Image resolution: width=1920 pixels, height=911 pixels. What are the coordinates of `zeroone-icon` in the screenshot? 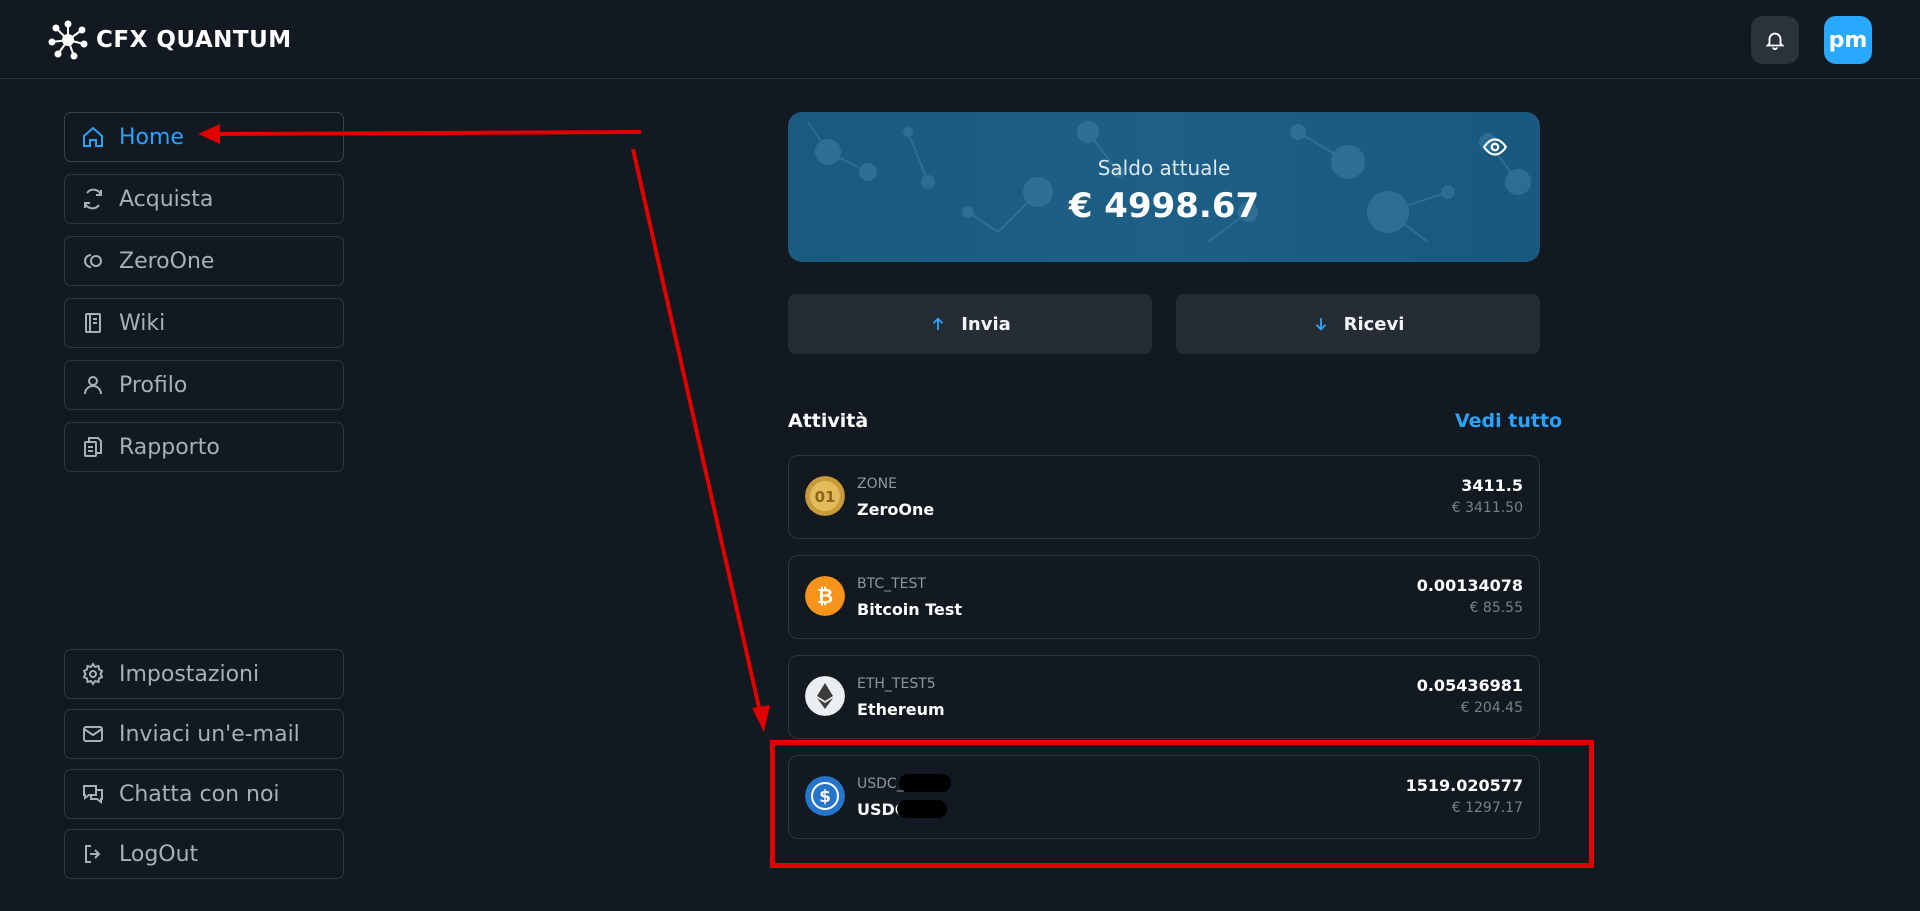 It's located at (93, 261).